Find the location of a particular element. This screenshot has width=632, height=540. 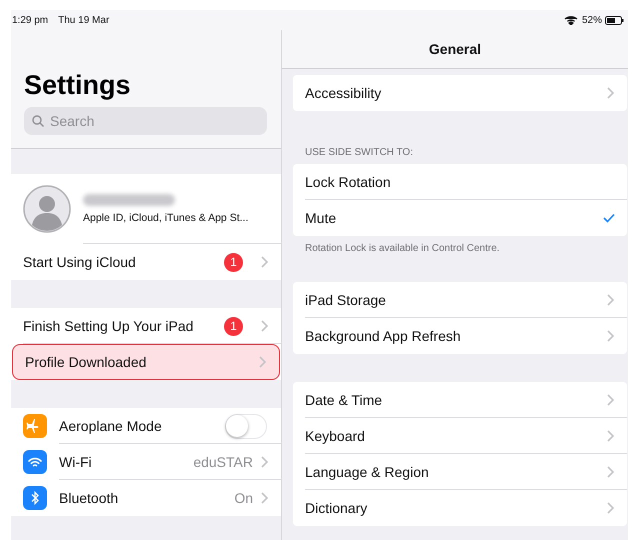

row-value: On is located at coordinates (243, 498).